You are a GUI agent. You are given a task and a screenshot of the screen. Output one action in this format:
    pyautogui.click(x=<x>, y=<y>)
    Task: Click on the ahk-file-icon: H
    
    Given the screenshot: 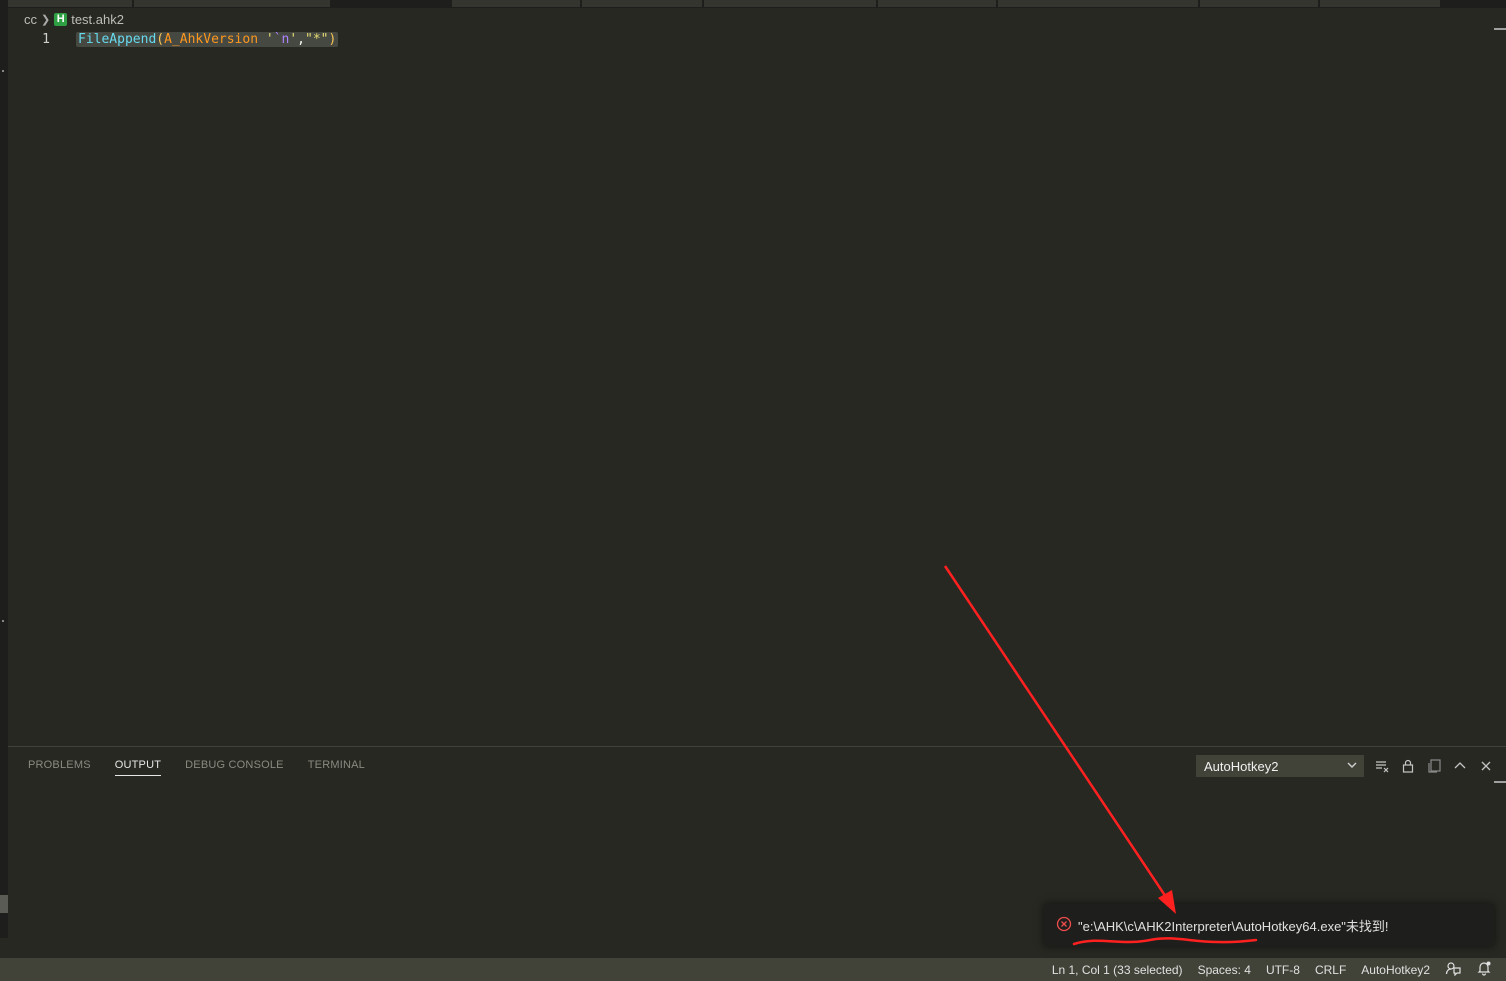 What is the action you would take?
    pyautogui.click(x=61, y=19)
    